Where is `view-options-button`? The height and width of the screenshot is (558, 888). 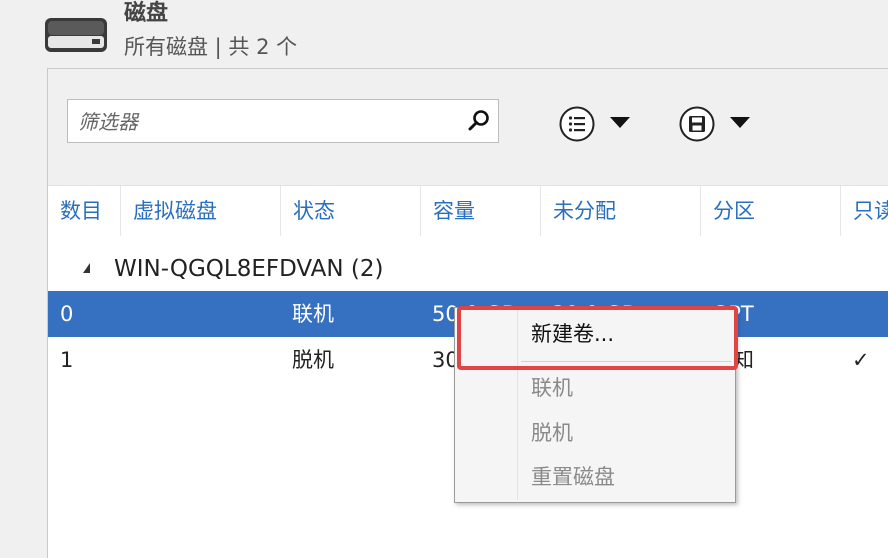 view-options-button is located at coordinates (598, 123).